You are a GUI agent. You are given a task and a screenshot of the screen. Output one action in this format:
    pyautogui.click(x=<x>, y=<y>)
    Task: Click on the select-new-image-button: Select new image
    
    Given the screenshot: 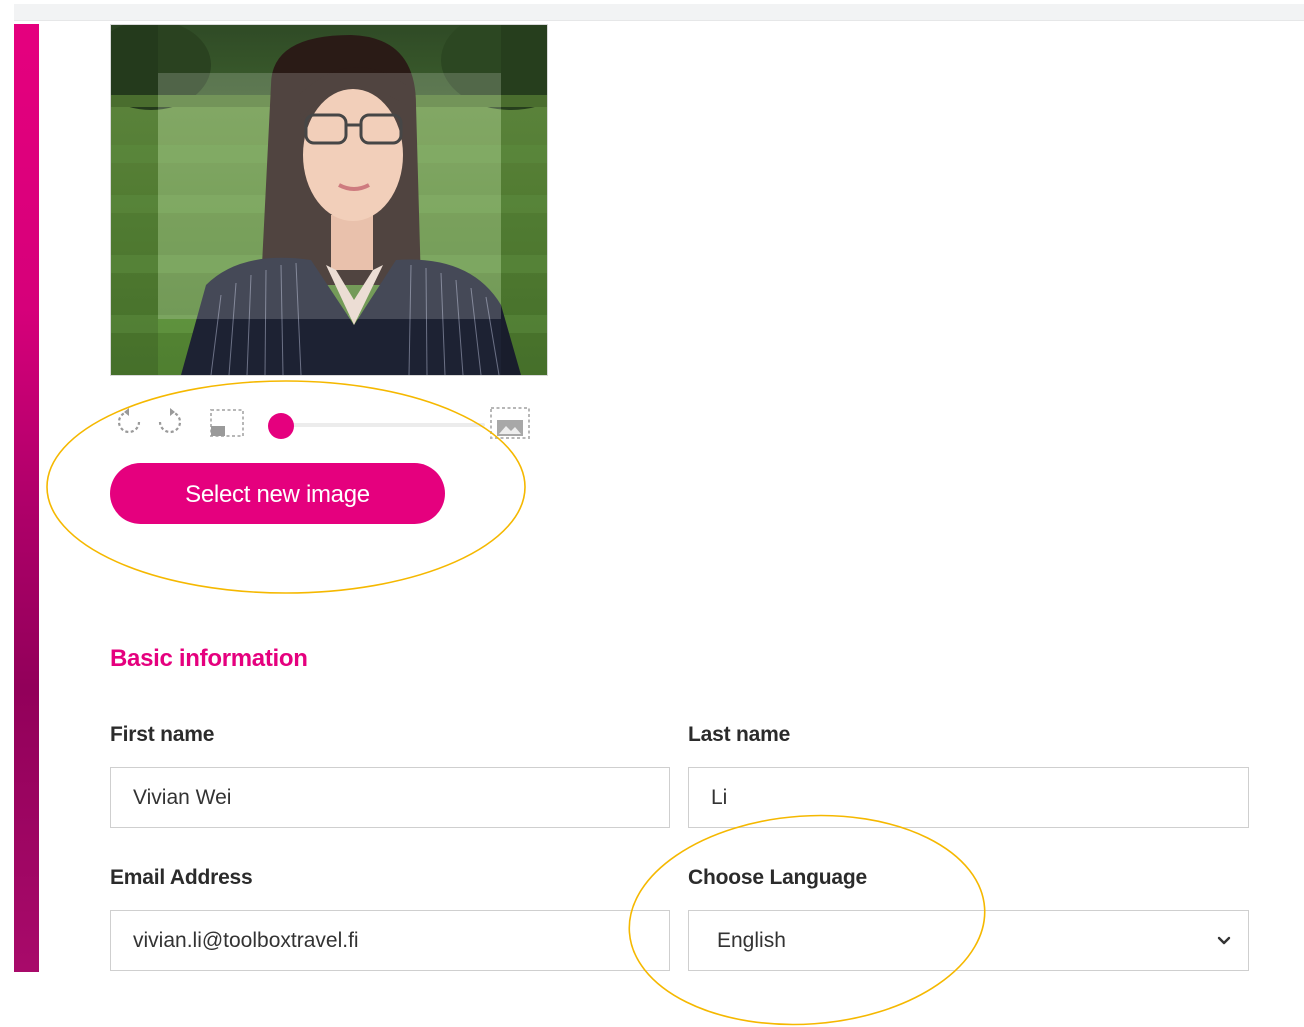 What is the action you would take?
    pyautogui.click(x=277, y=493)
    